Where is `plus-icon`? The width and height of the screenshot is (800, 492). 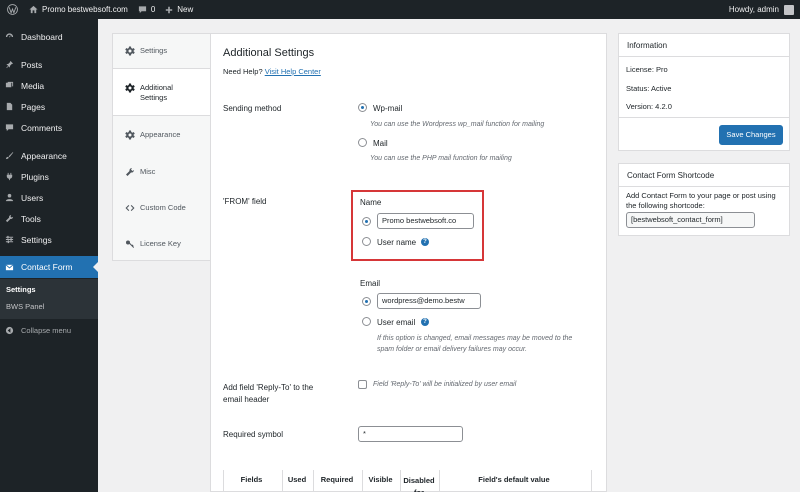
plus-icon is located at coordinates (169, 9).